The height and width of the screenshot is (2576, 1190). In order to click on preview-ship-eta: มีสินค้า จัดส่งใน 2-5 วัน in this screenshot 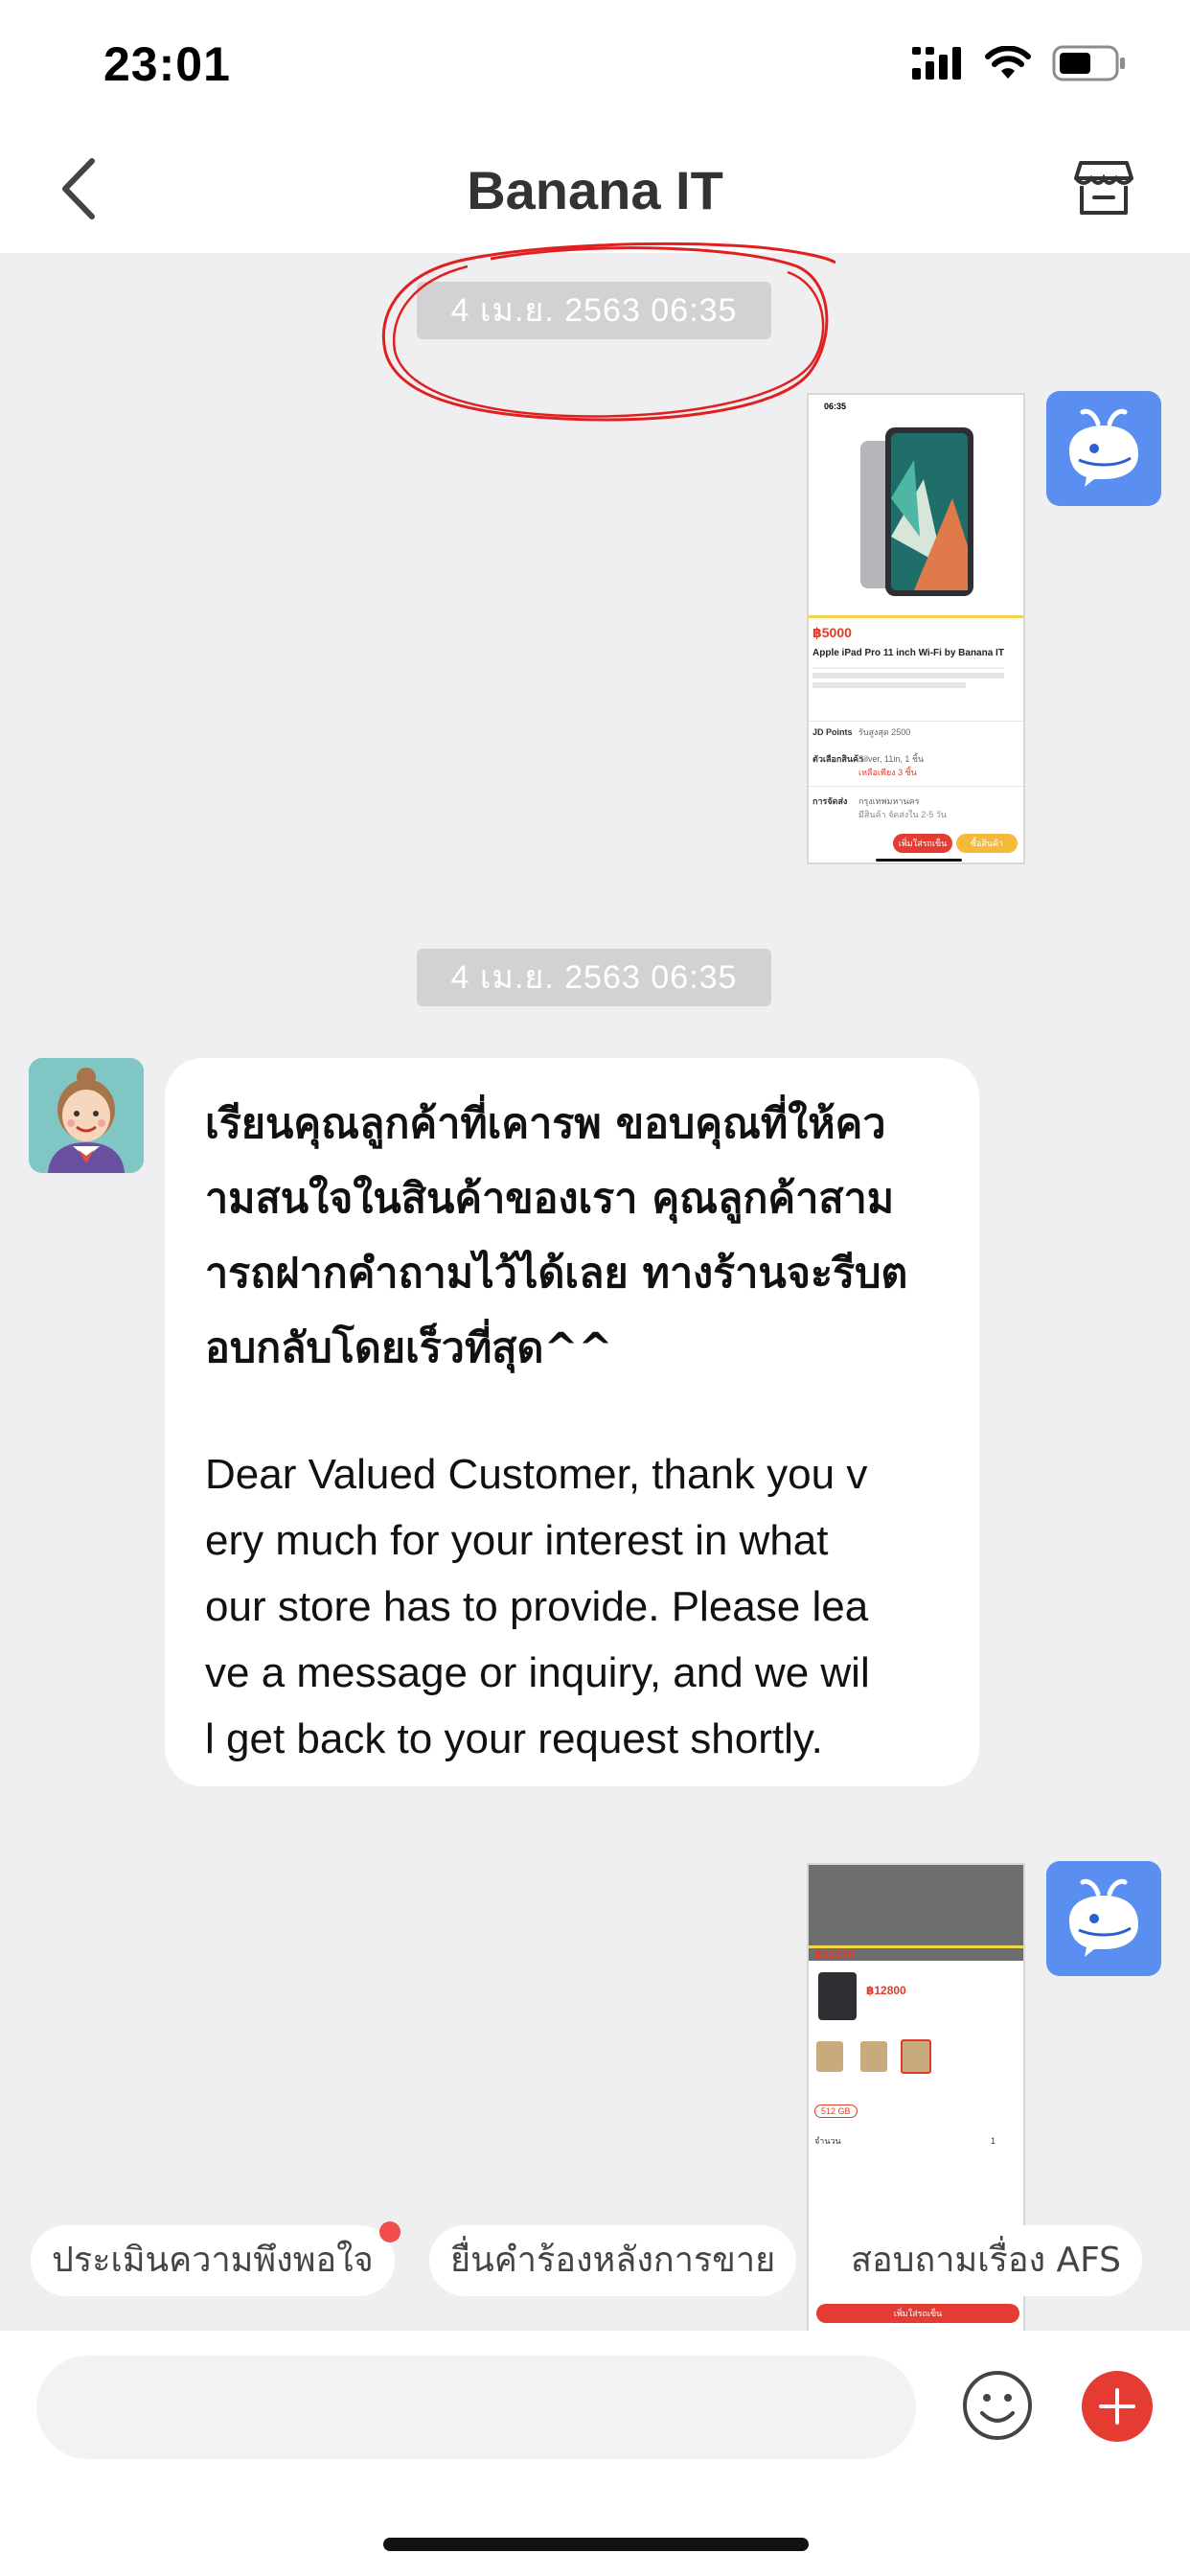, I will do `click(903, 814)`.